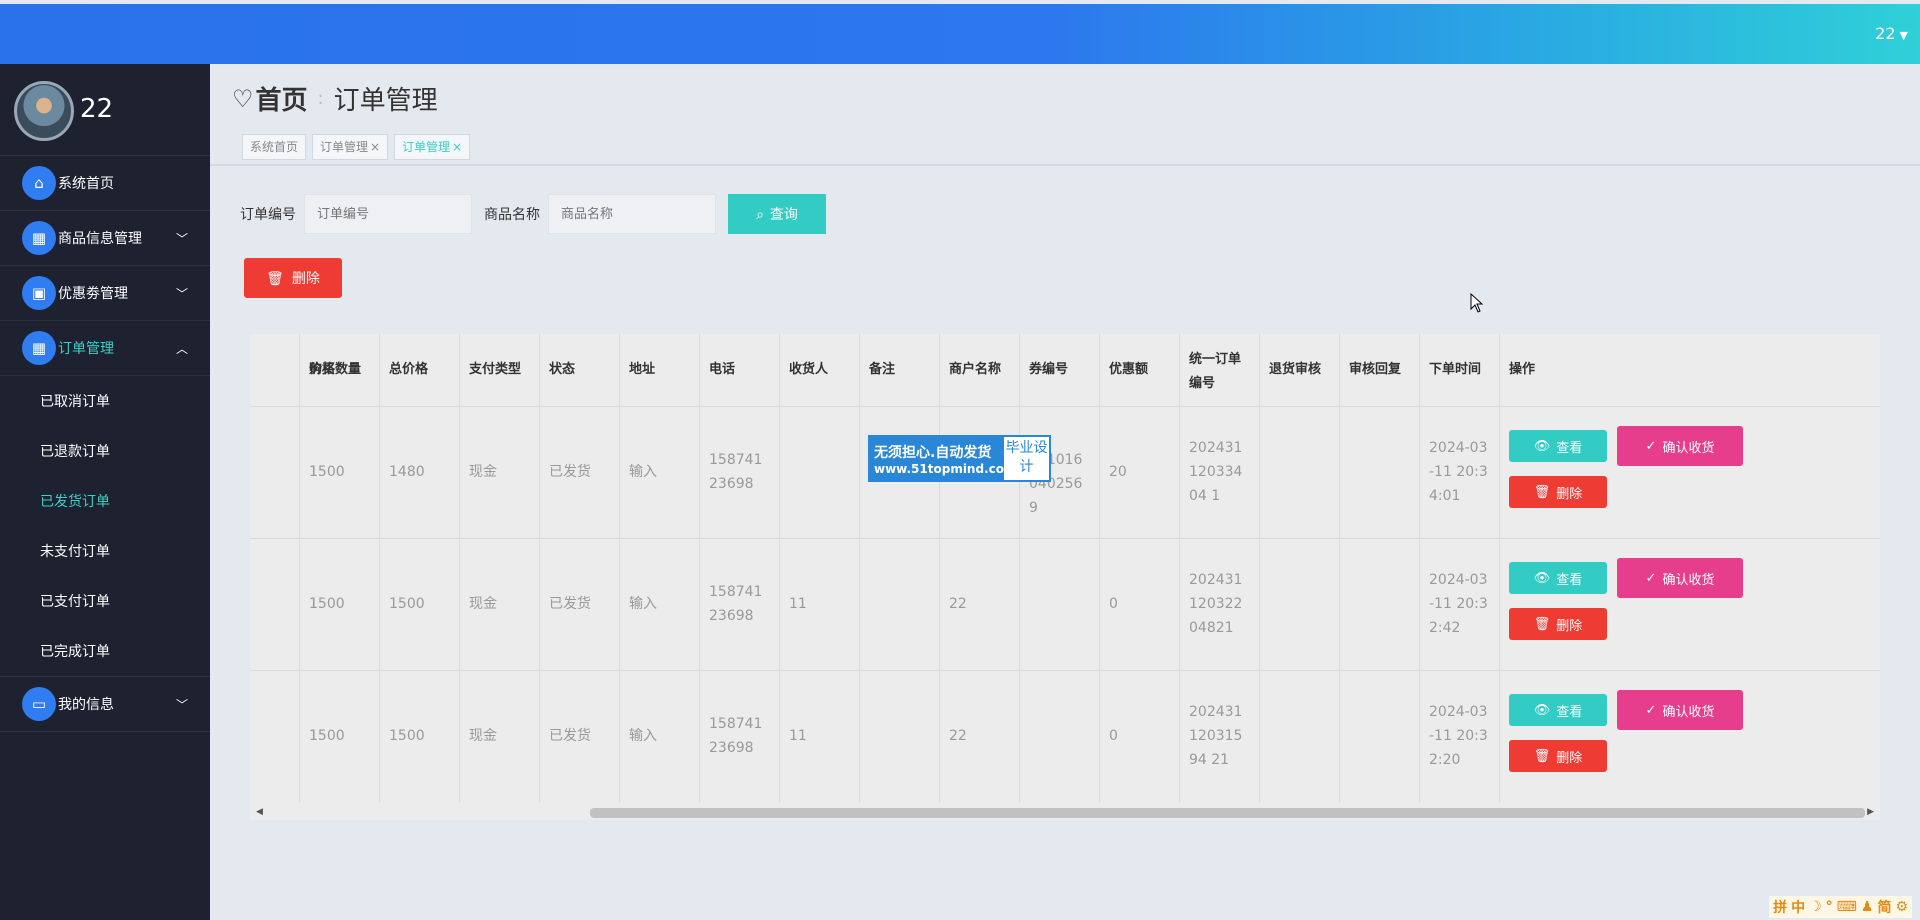  Describe the element at coordinates (579, 370) in the screenshot. I see `column-header: 状态` at that location.